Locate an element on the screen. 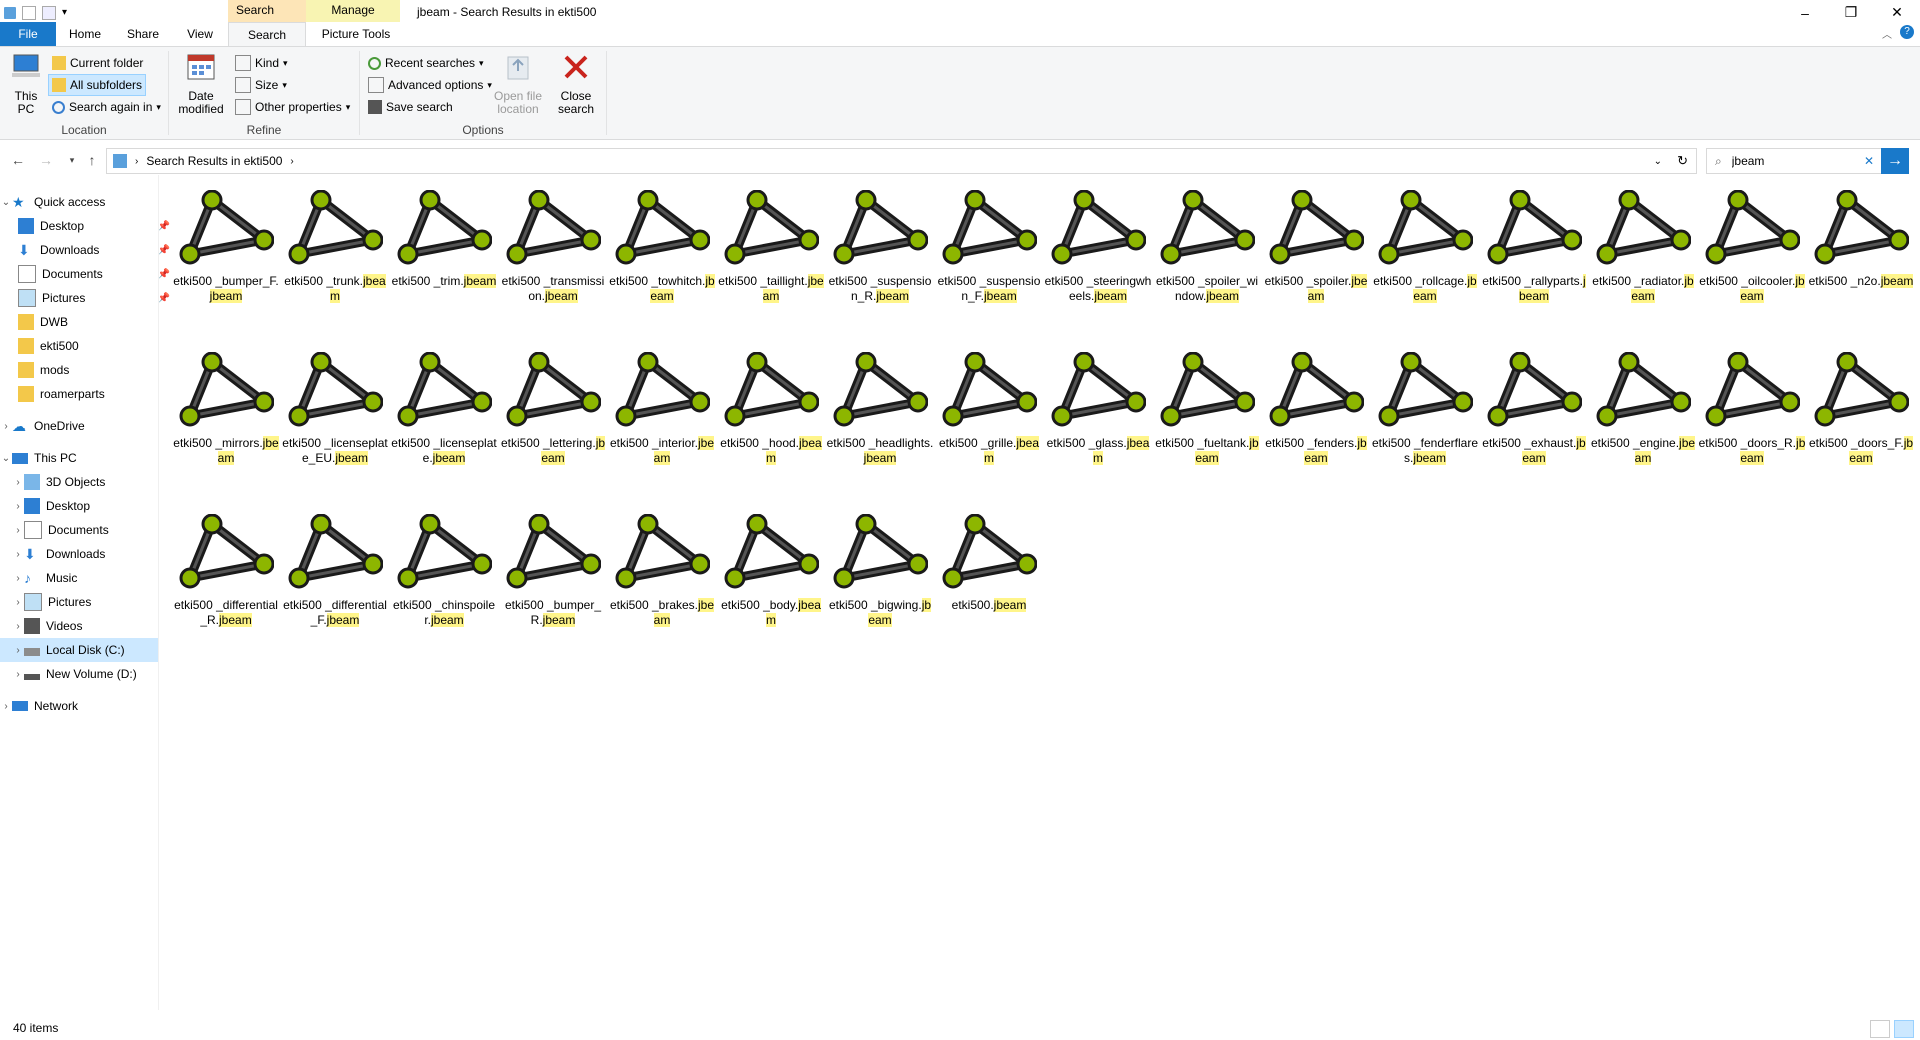 This screenshot has width=1920, height=1040. forward-arrow-icon: → is located at coordinates (46, 160).